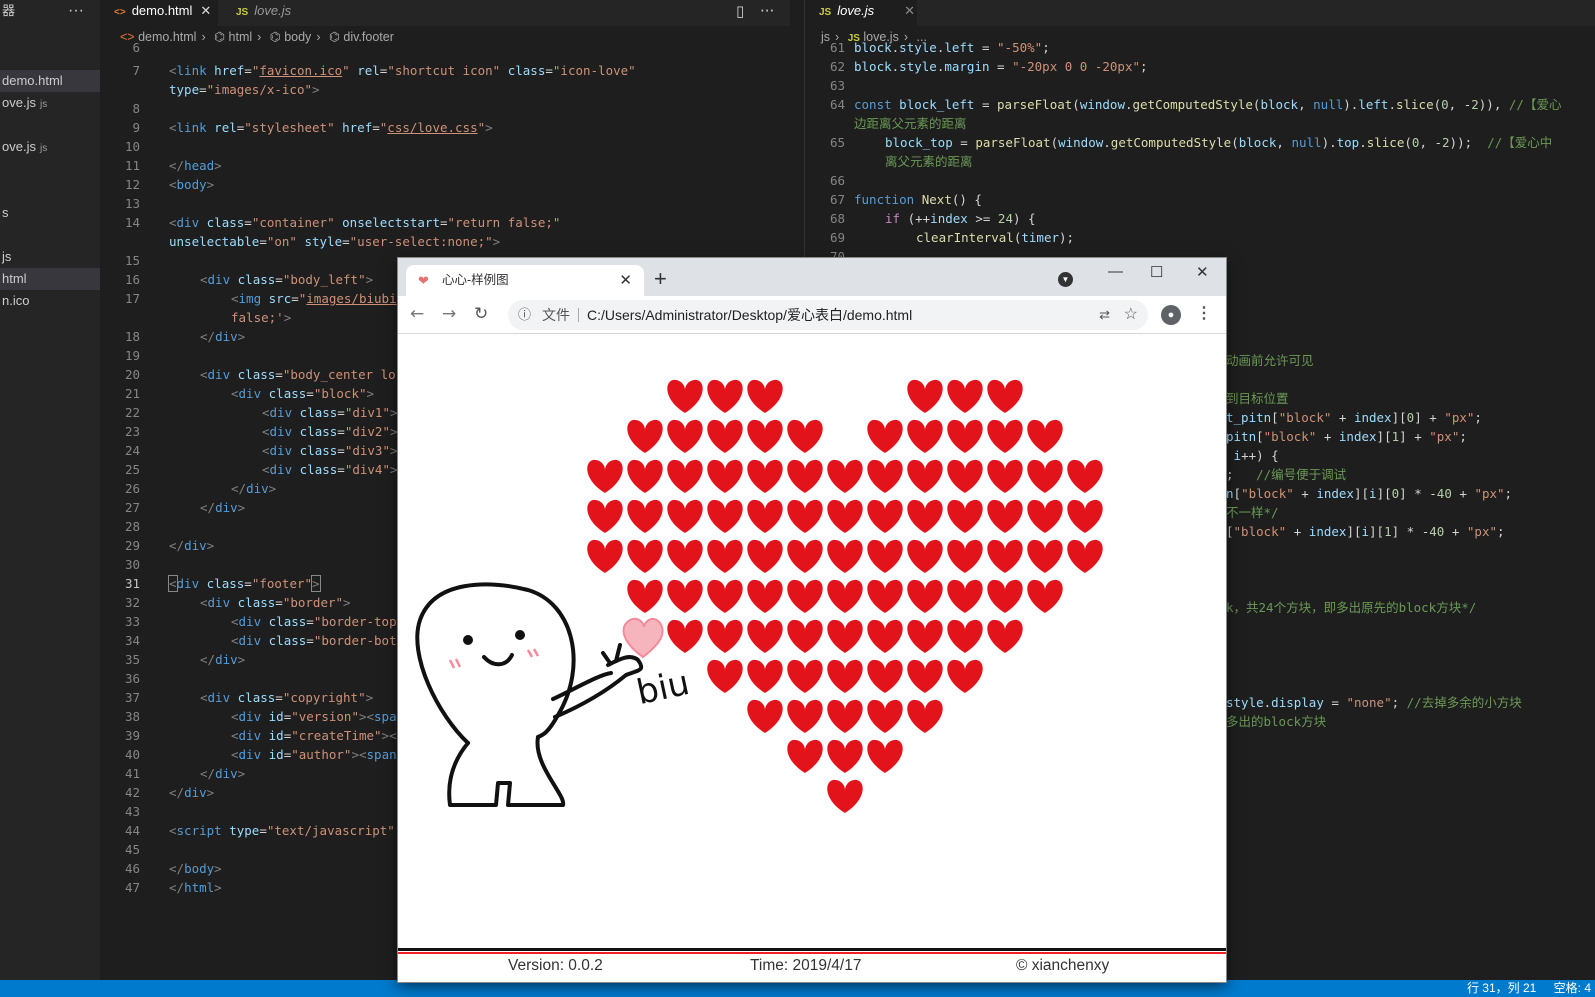 This screenshot has height=997, width=1595. What do you see at coordinates (555, 965) in the screenshot?
I see `footer-version: Version: 0.0.2` at bounding box center [555, 965].